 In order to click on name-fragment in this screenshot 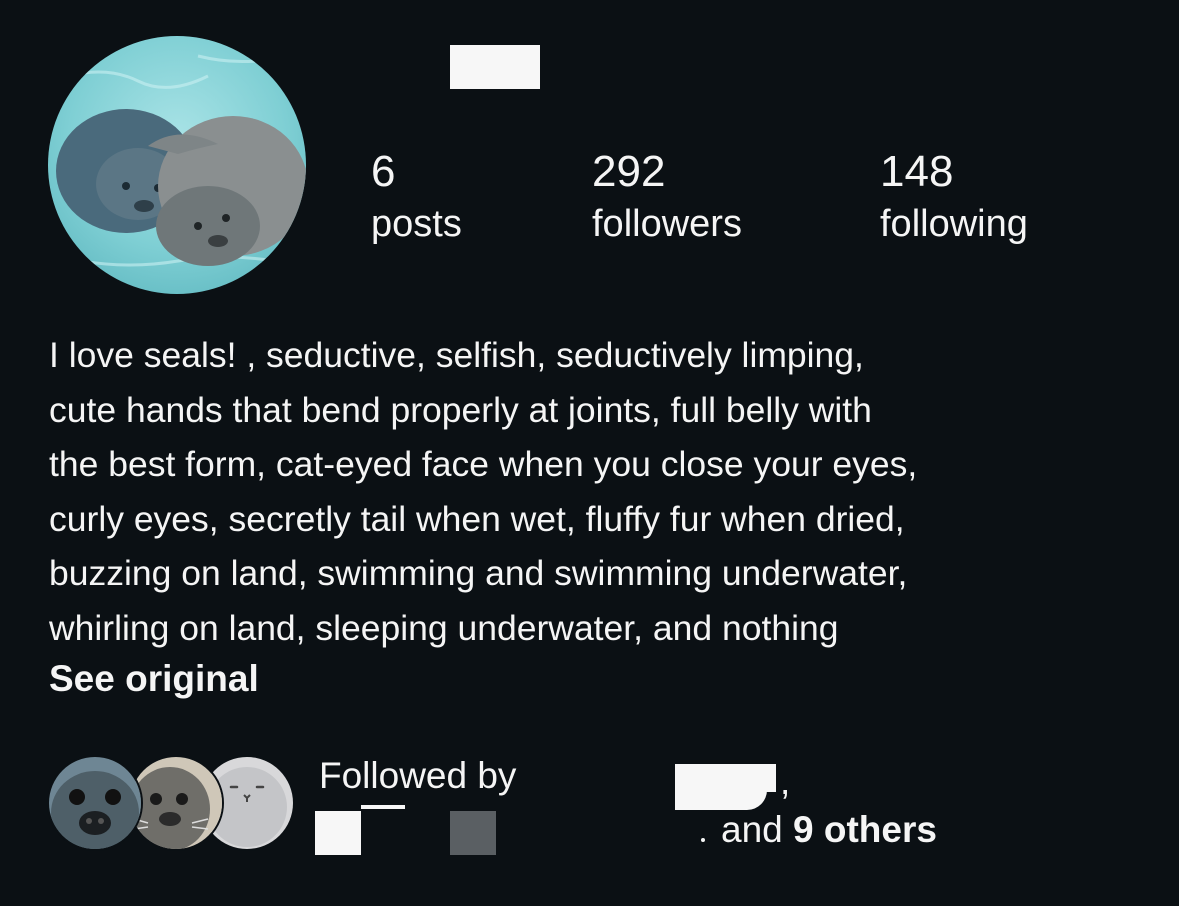, I will do `click(703, 840)`.